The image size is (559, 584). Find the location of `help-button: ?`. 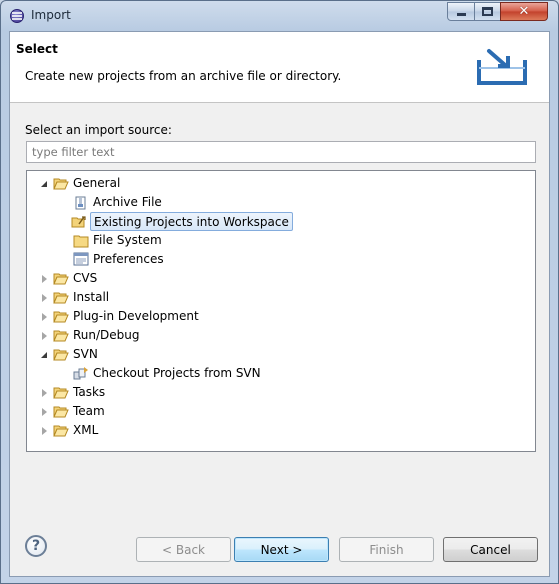

help-button: ? is located at coordinates (36, 546).